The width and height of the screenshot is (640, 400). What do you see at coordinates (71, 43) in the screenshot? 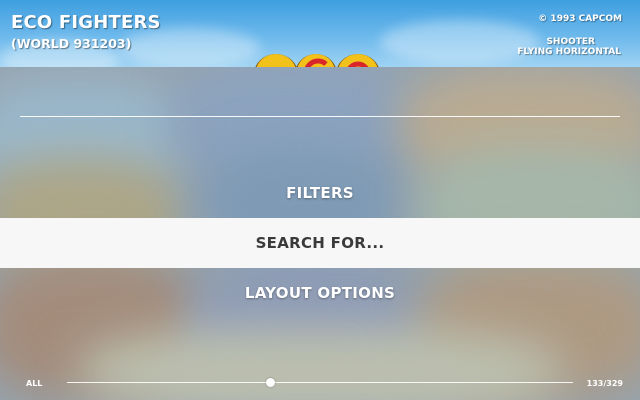
I see `game-version: (WORLD 931203)` at bounding box center [71, 43].